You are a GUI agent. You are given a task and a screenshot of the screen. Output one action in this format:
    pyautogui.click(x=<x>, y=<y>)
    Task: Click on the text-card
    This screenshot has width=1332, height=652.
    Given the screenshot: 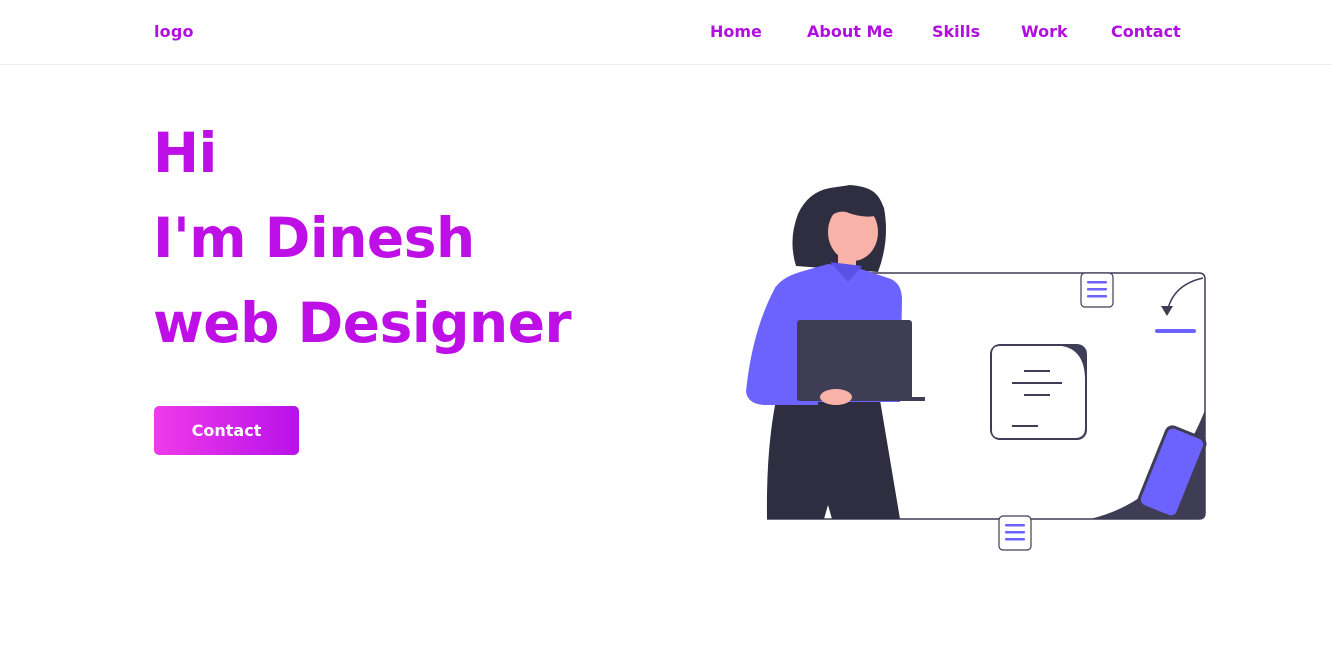 What is the action you would take?
    pyautogui.click(x=1038, y=392)
    